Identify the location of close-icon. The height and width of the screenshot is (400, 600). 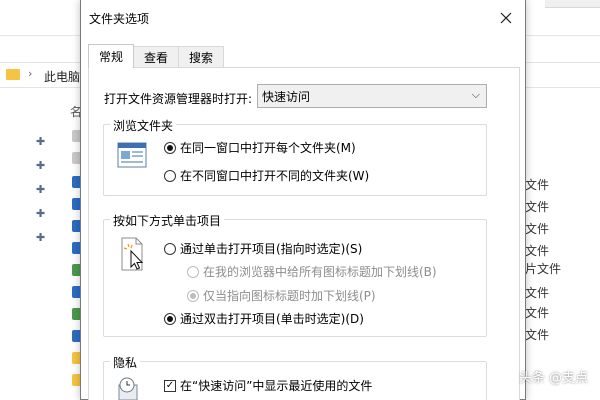
(506, 18).